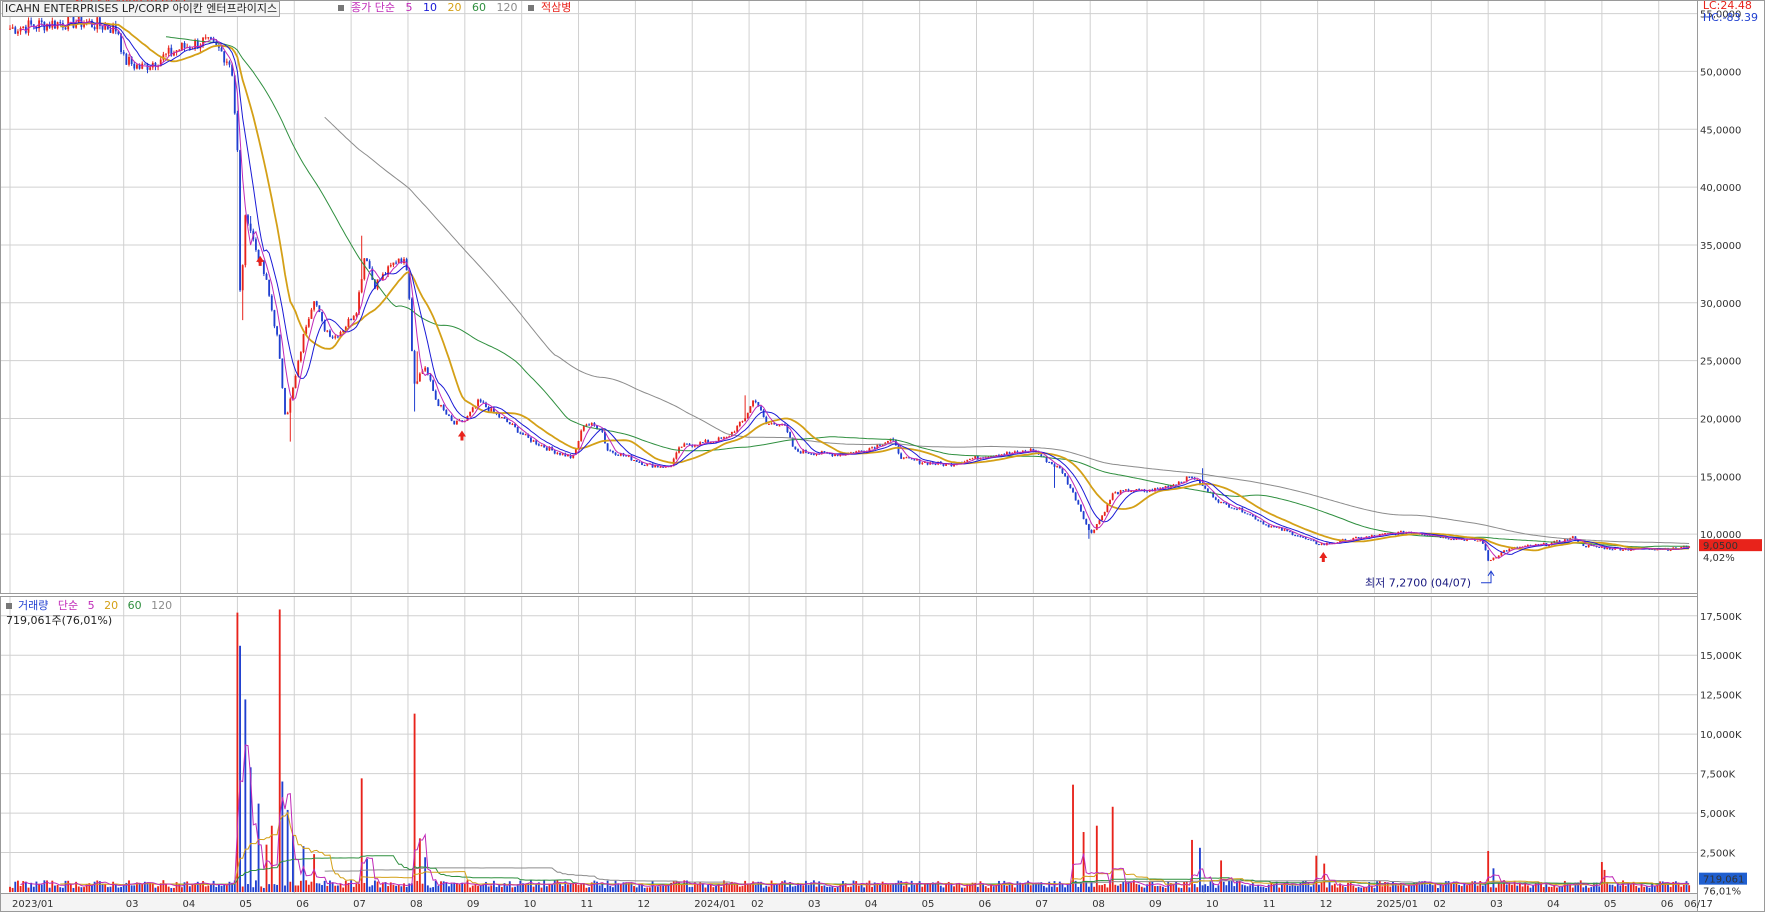  What do you see at coordinates (1439, 904) in the screenshot?
I see `x-tick-label: 02` at bounding box center [1439, 904].